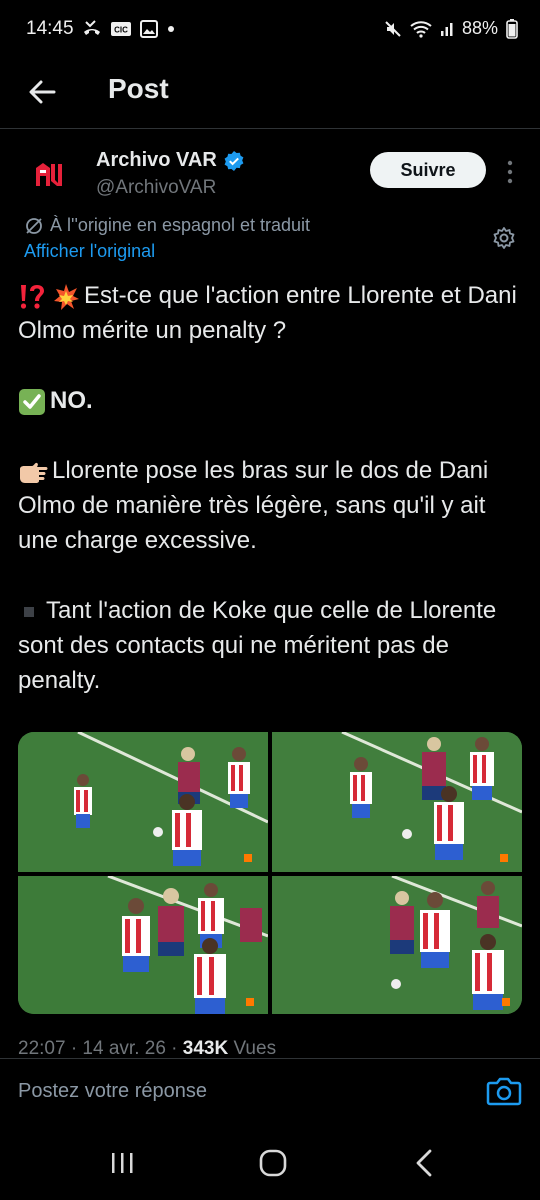 The width and height of the screenshot is (540, 1200). I want to click on author-name-text: Archivo VAR, so click(156, 160).